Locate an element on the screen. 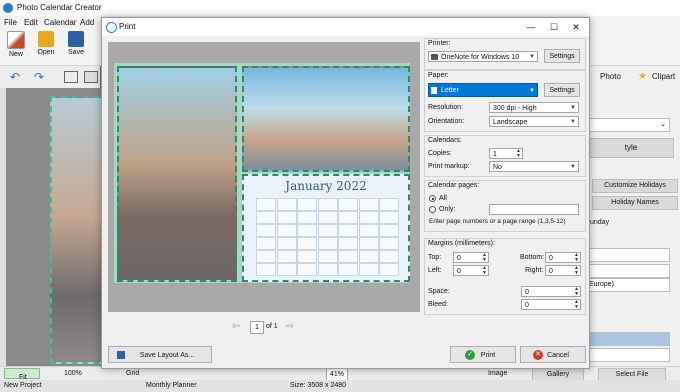 This screenshot has height=392, width=680. tab-photo: Photo is located at coordinates (614, 77).